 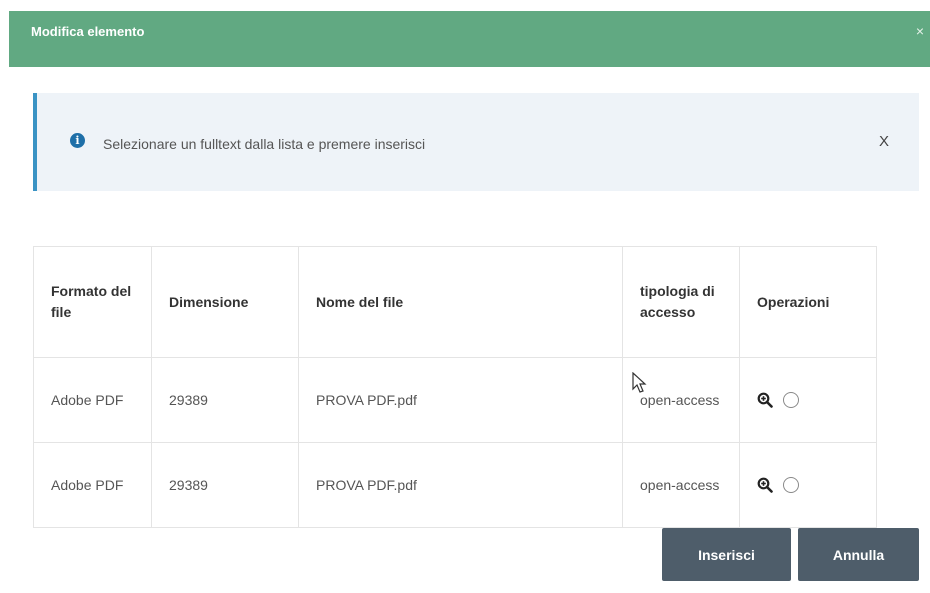 I want to click on cancel-button: Annulla, so click(x=858, y=554).